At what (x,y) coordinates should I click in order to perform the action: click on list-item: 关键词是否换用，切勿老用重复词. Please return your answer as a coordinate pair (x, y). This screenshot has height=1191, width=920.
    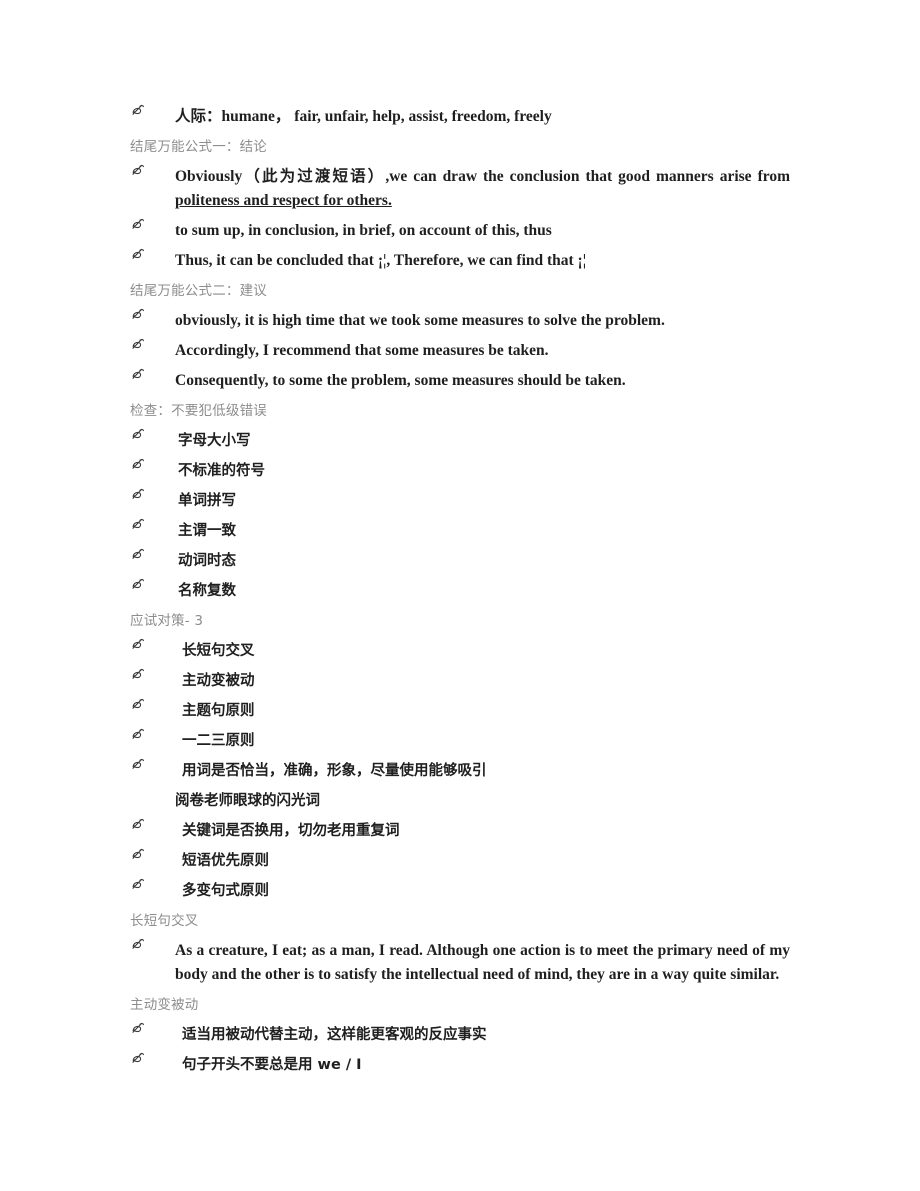
    Looking at the image, I should click on (460, 831).